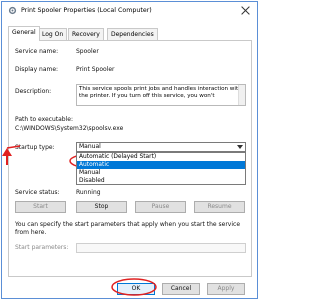 This screenshot has height=300, width=320. What do you see at coordinates (161, 181) in the screenshot?
I see `option-disabled: Disabled` at bounding box center [161, 181].